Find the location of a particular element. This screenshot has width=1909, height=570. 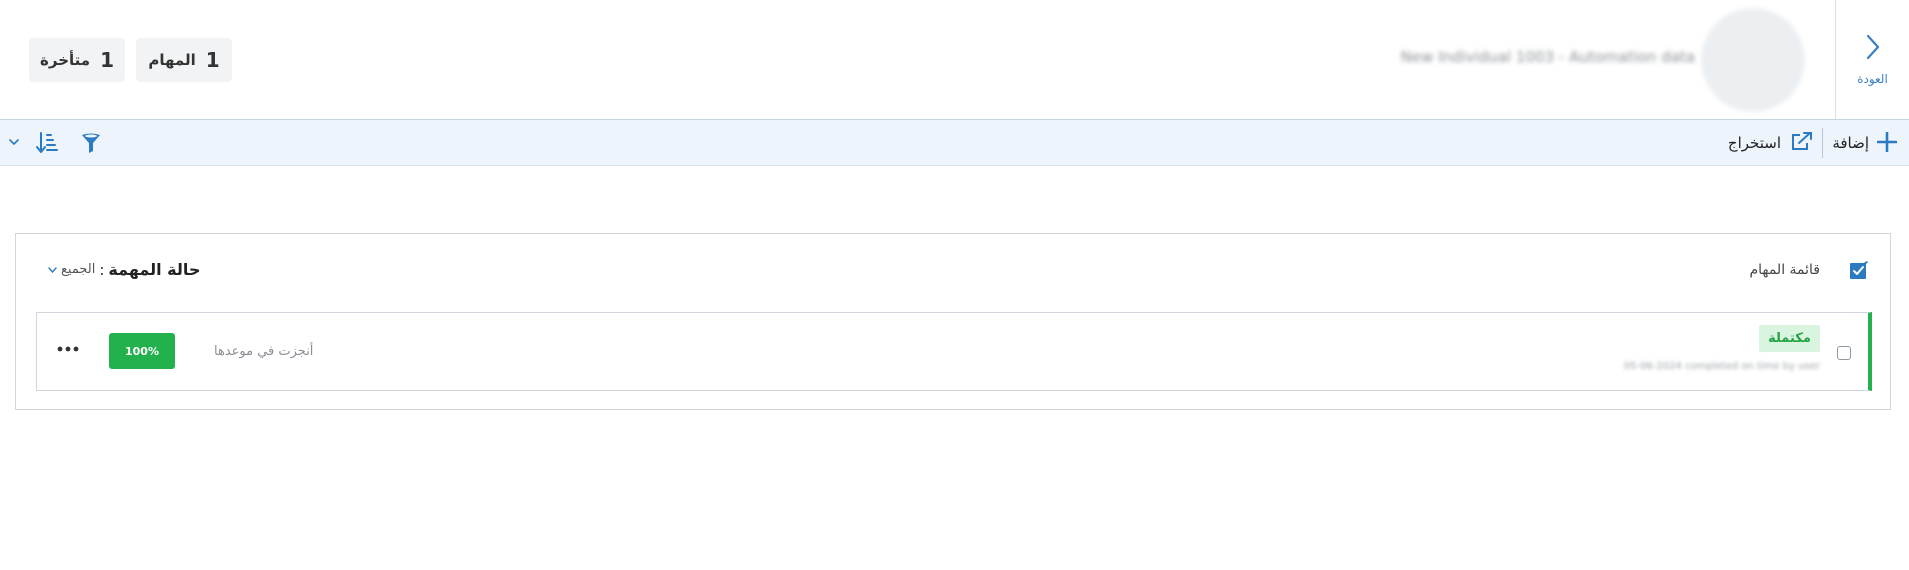

toolbar-divider is located at coordinates (1822, 143).